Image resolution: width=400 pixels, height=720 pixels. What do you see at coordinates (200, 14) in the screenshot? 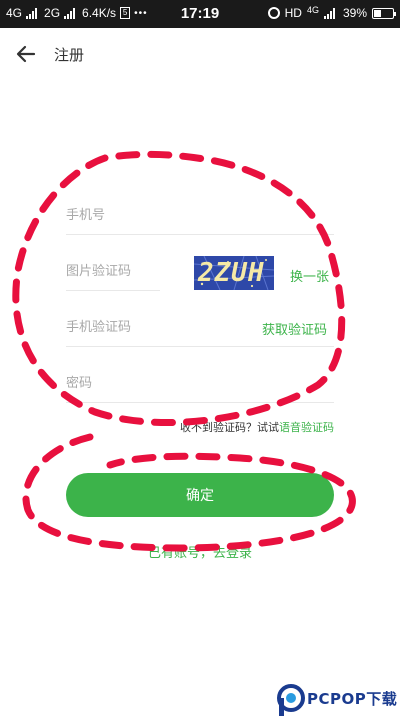
I see `status-bar: 4G 2G 6.4K/s 5 ••• 17:19 HD 4G 39%` at bounding box center [200, 14].